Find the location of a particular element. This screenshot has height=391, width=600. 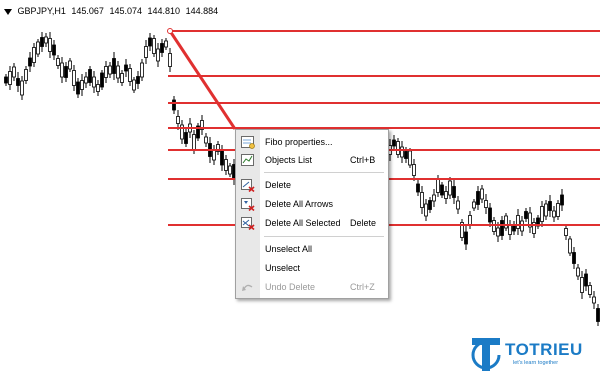

menu-item-objects-list: Objects List Ctrl+B is located at coordinates (312, 160).